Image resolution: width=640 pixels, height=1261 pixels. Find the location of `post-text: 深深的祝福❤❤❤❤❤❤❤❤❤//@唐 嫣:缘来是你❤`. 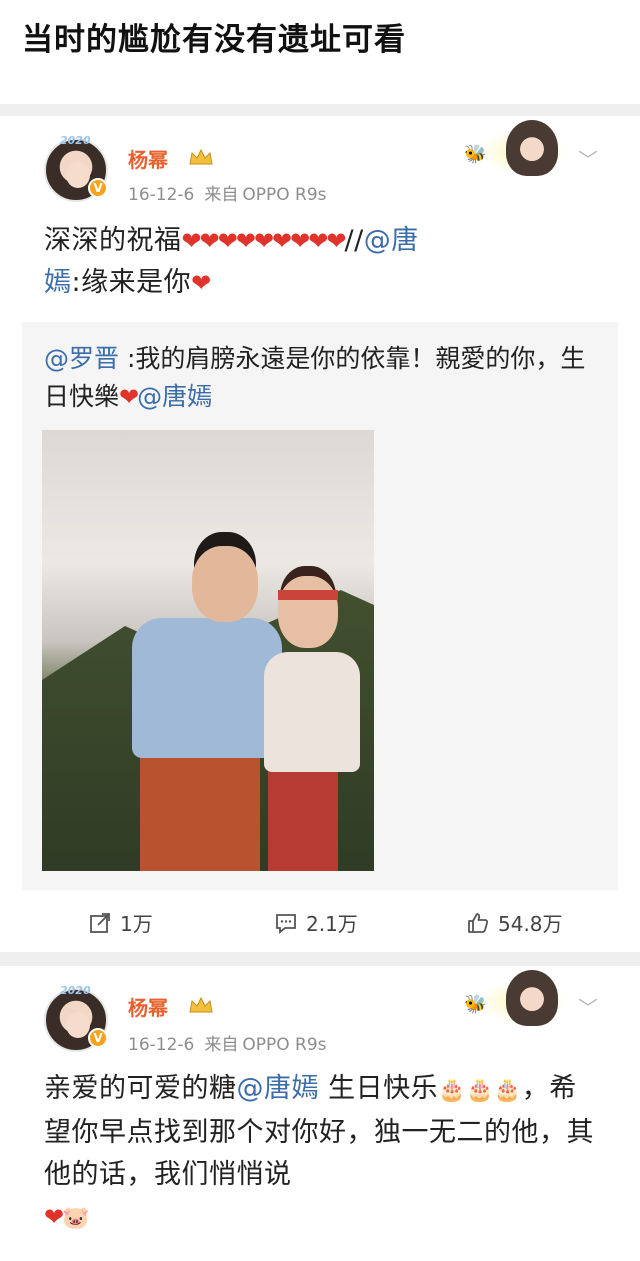

post-text: 深深的祝福❤❤❤❤❤❤❤❤❤//@唐 嫣:缘来是你❤ is located at coordinates (322, 262).